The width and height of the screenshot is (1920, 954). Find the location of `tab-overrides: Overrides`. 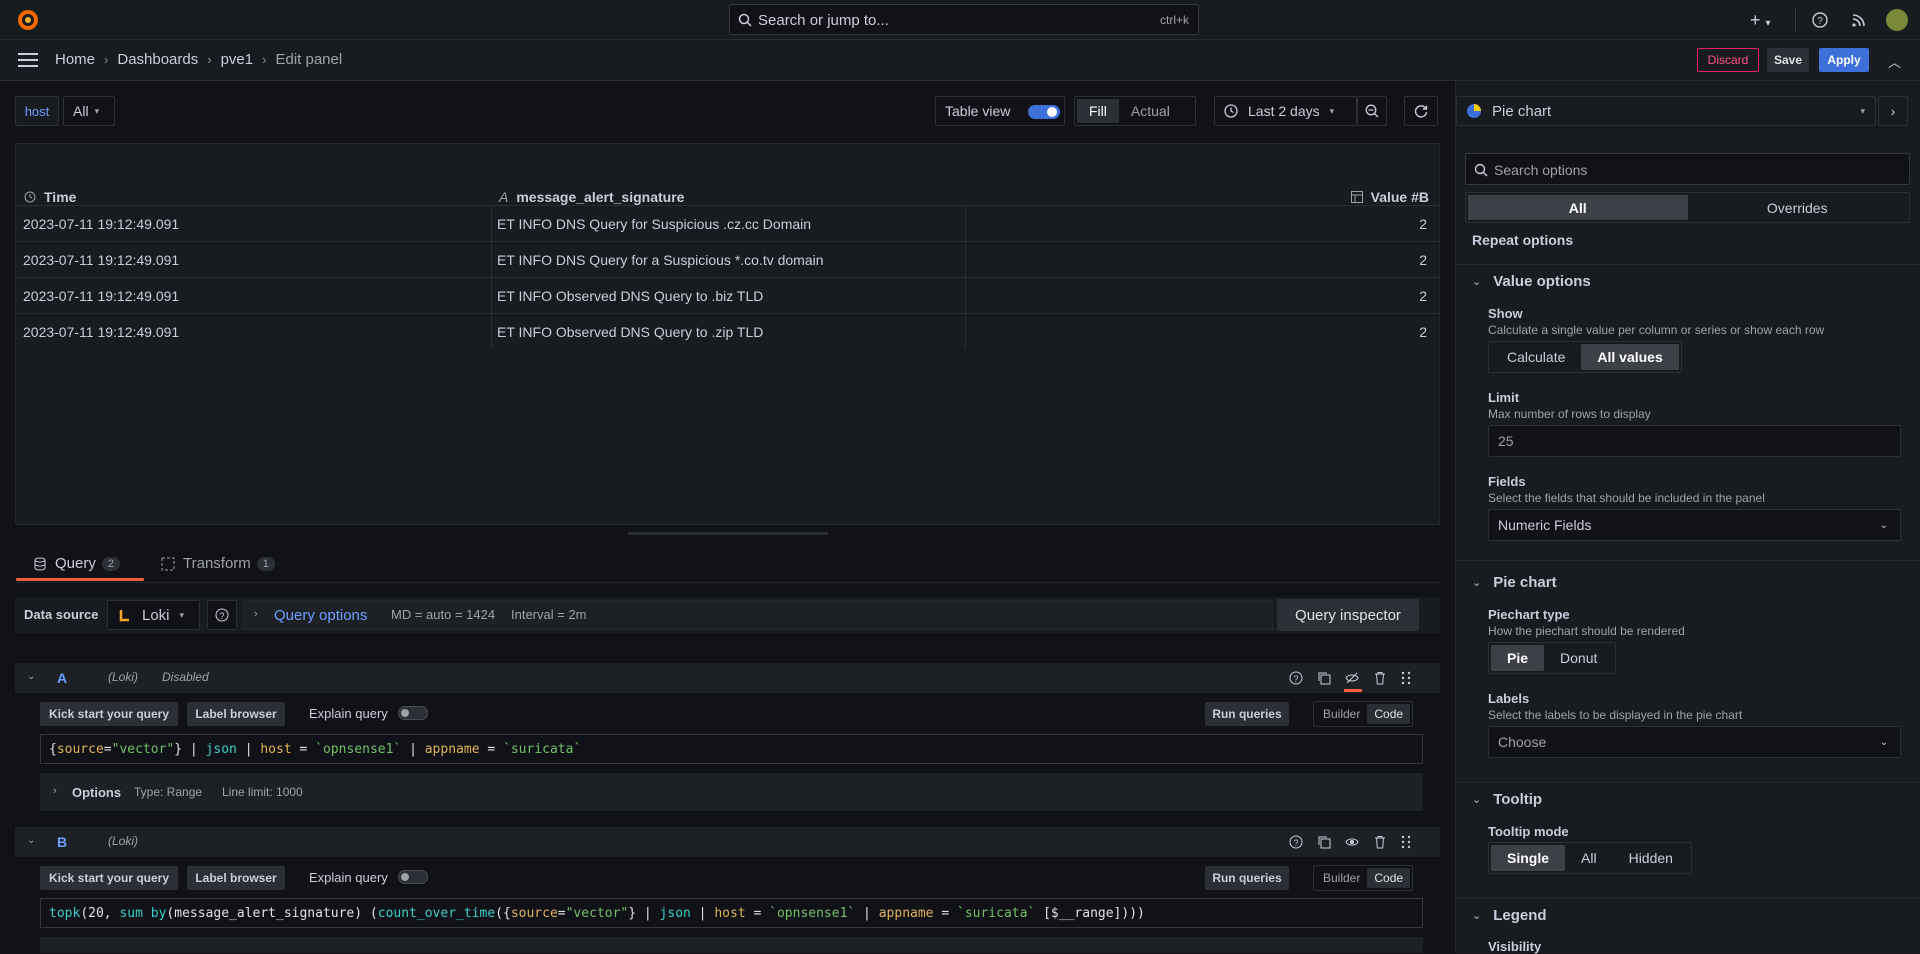

tab-overrides: Overrides is located at coordinates (1798, 207).